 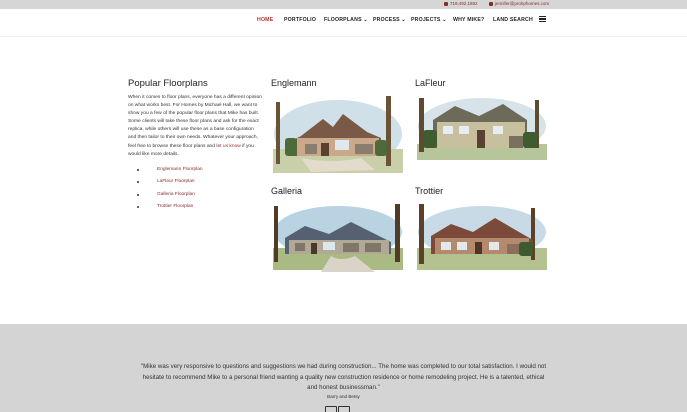 I want to click on menu-icon, so click(x=542, y=19).